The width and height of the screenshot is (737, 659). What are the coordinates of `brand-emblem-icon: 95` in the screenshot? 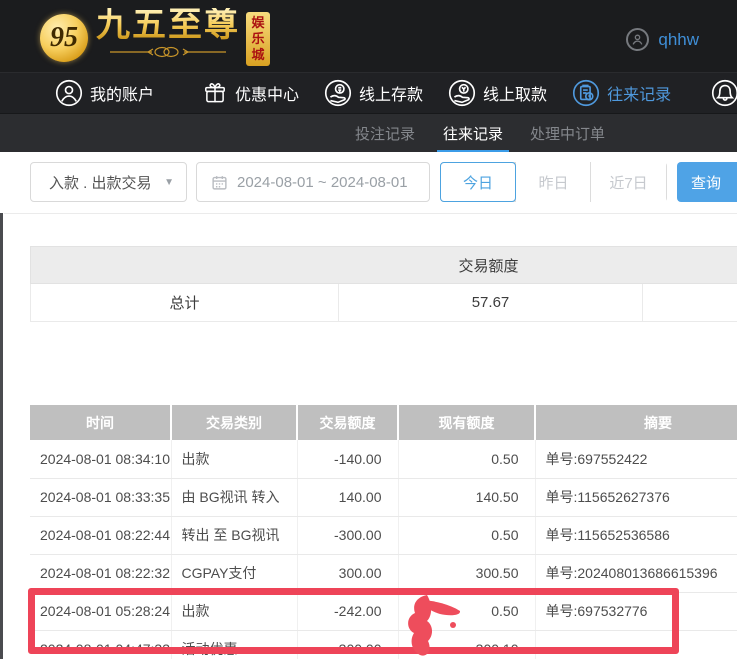 It's located at (64, 38).